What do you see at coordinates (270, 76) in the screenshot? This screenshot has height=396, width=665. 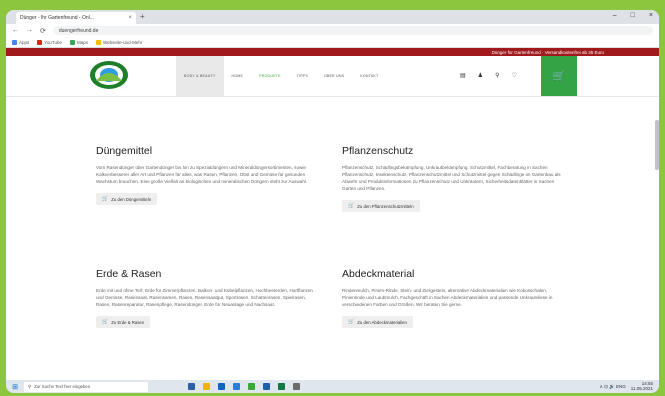 I see `menu-item-produkte: PRODUKTE` at bounding box center [270, 76].